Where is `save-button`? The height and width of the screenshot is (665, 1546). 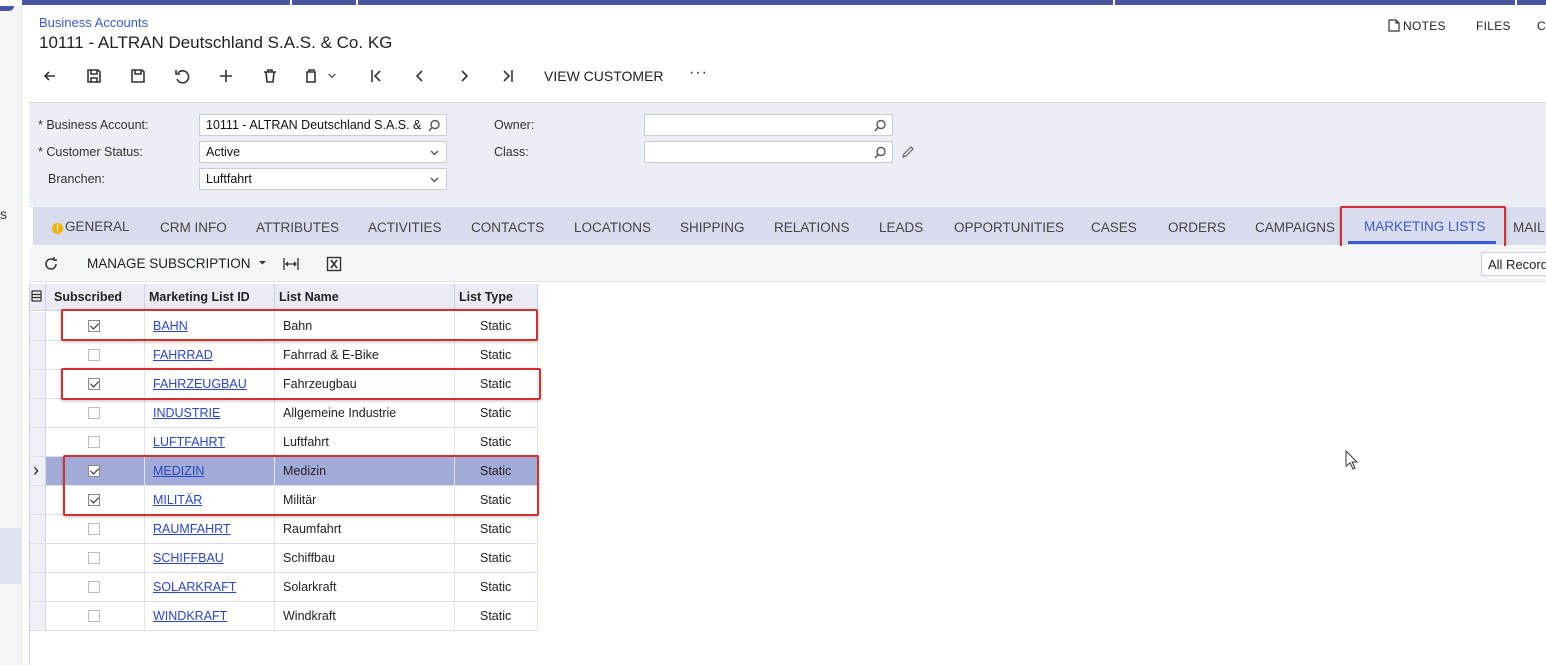 save-button is located at coordinates (138, 76).